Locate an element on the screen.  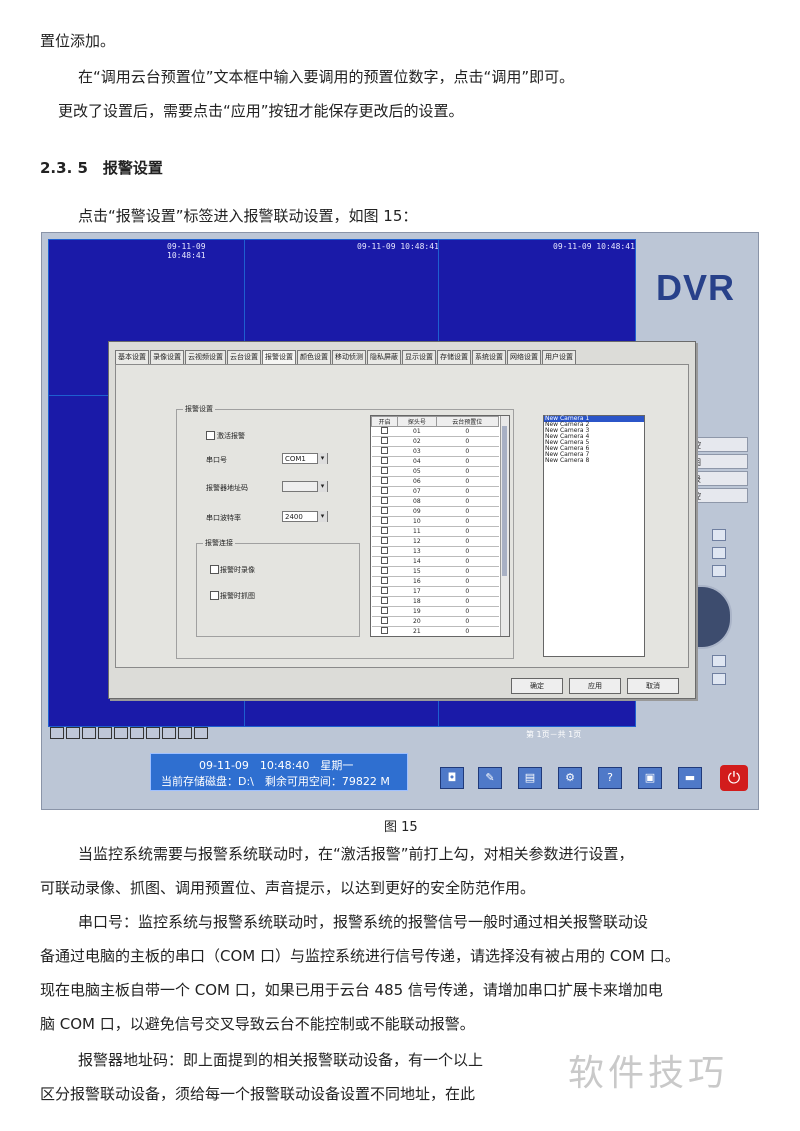
table-row: 01 0 is located at coordinates (435, 431).